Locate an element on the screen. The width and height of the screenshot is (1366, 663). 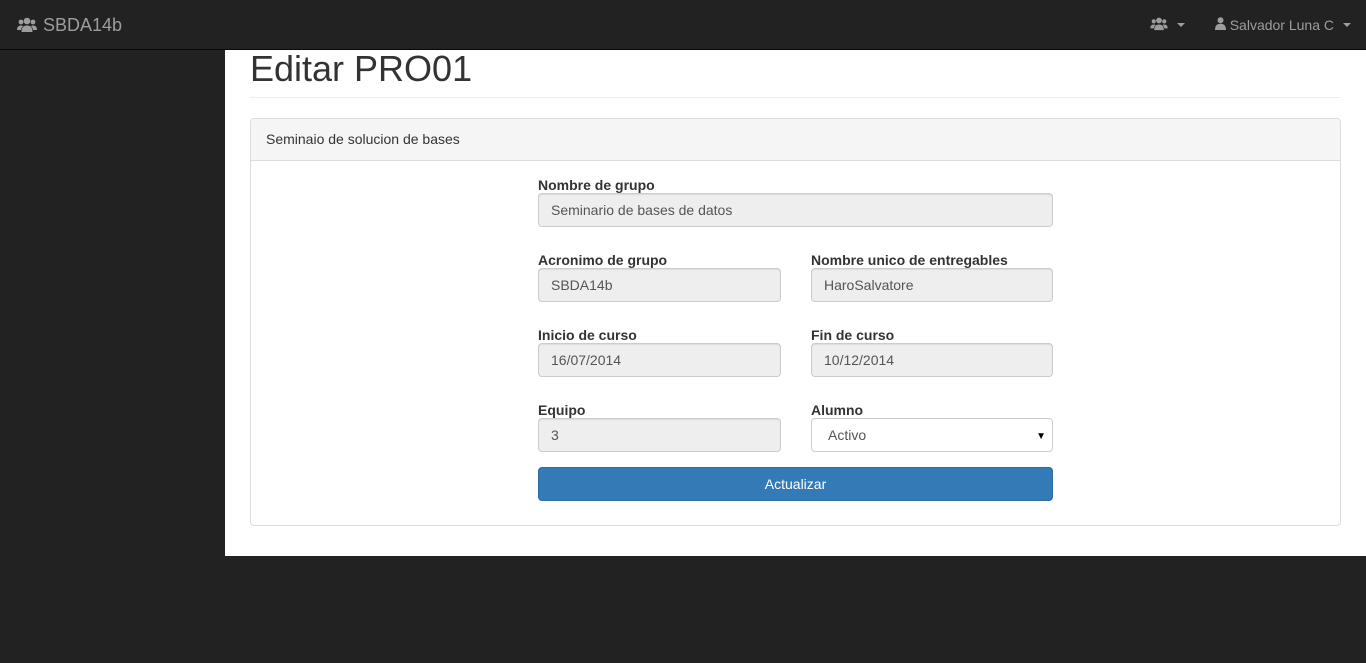
nombre-grupo-field: Seminario de bases de datos is located at coordinates (795, 210).